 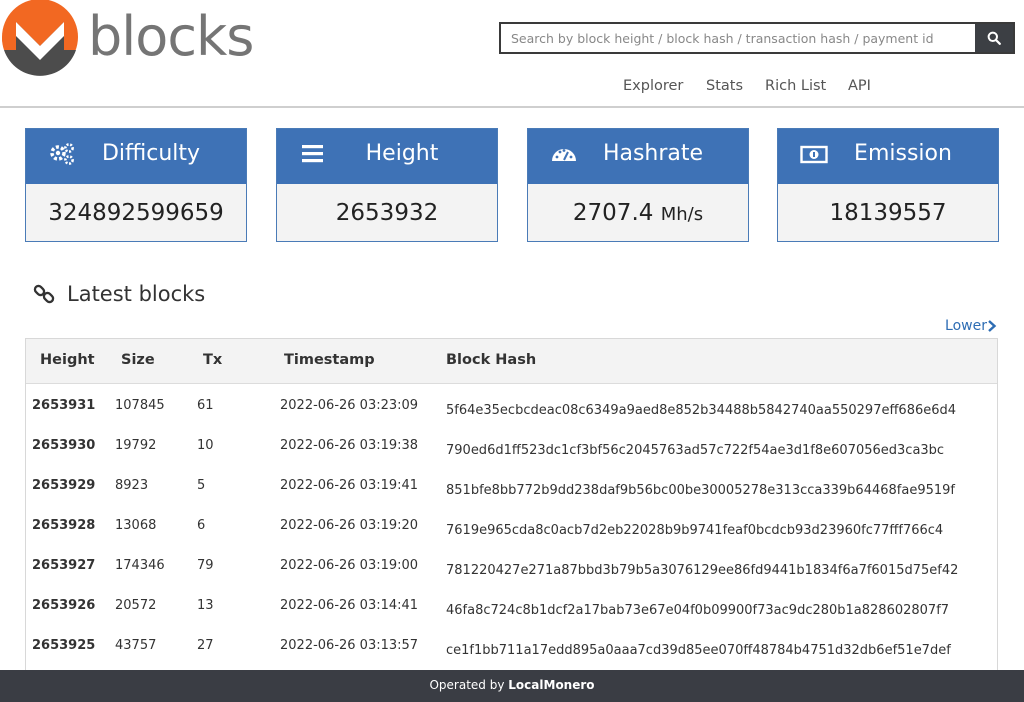 I want to click on stat-value-number: 324892599659, so click(x=136, y=213).